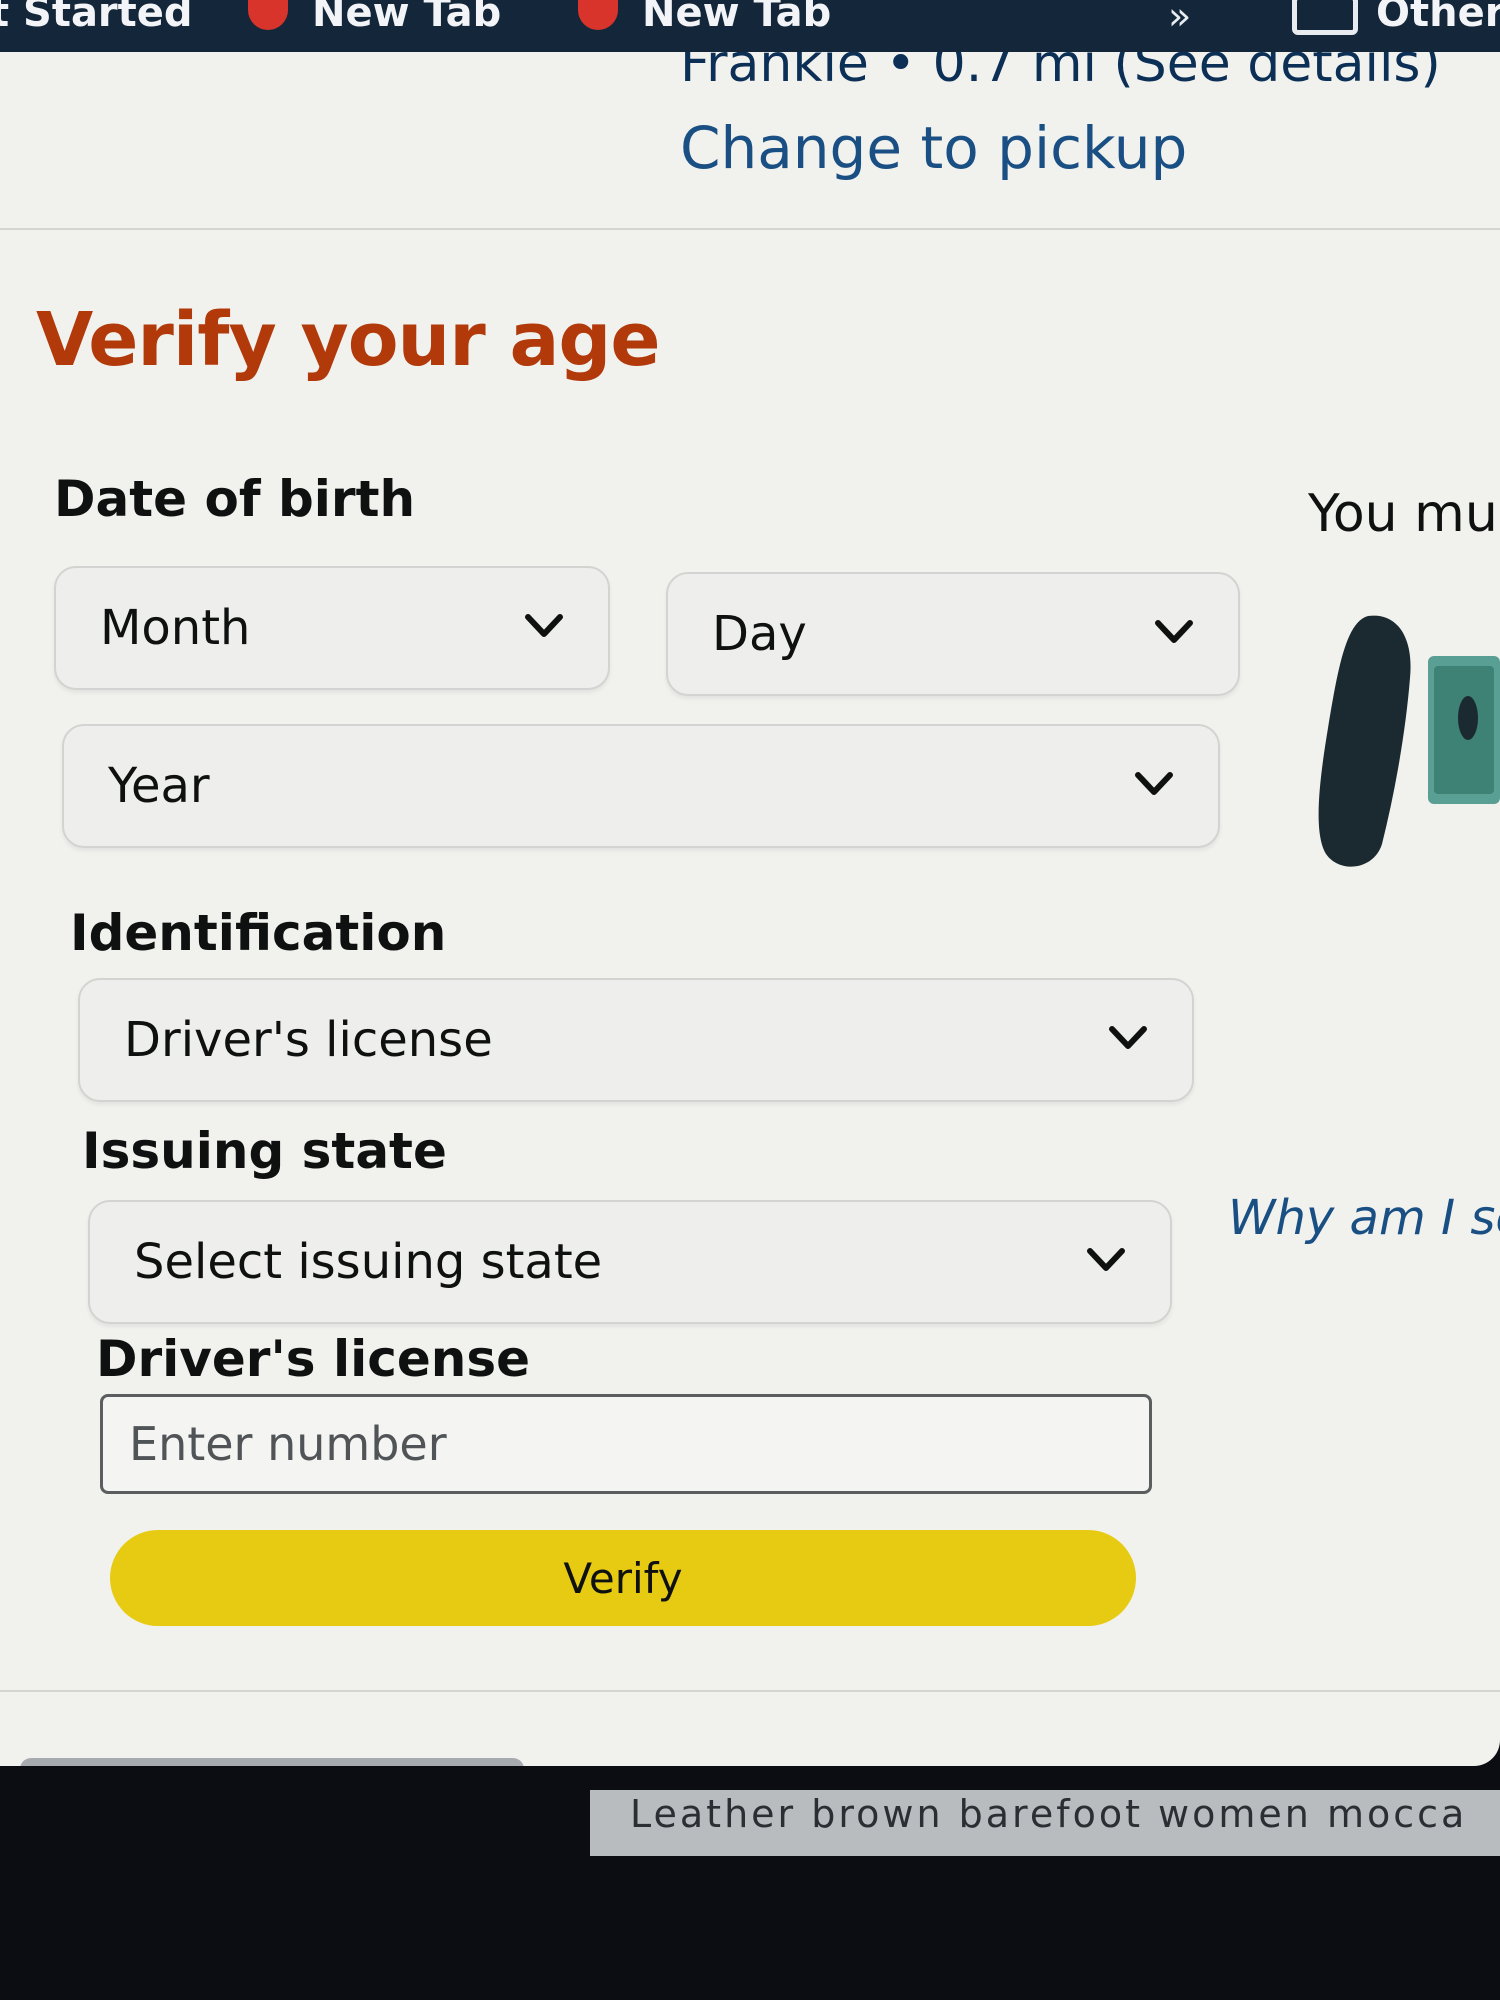  What do you see at coordinates (636, 1040) in the screenshot?
I see `identification-select: Driver's license` at bounding box center [636, 1040].